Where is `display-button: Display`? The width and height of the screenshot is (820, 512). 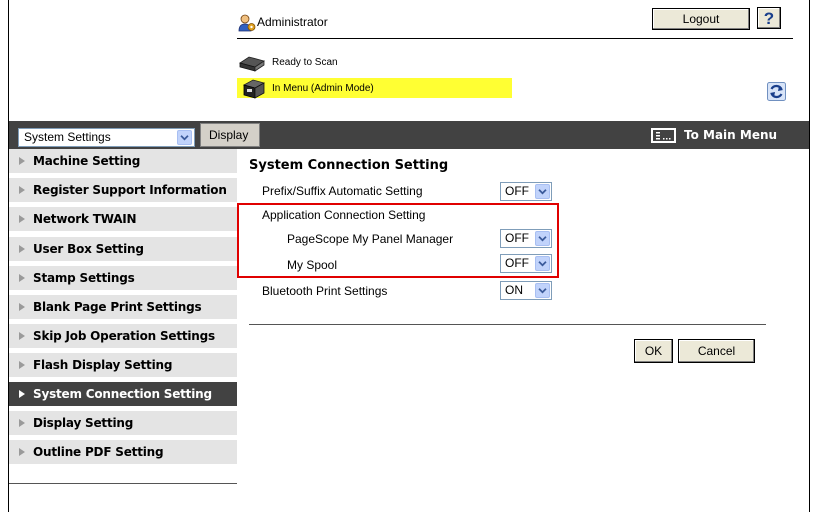 display-button: Display is located at coordinates (230, 135).